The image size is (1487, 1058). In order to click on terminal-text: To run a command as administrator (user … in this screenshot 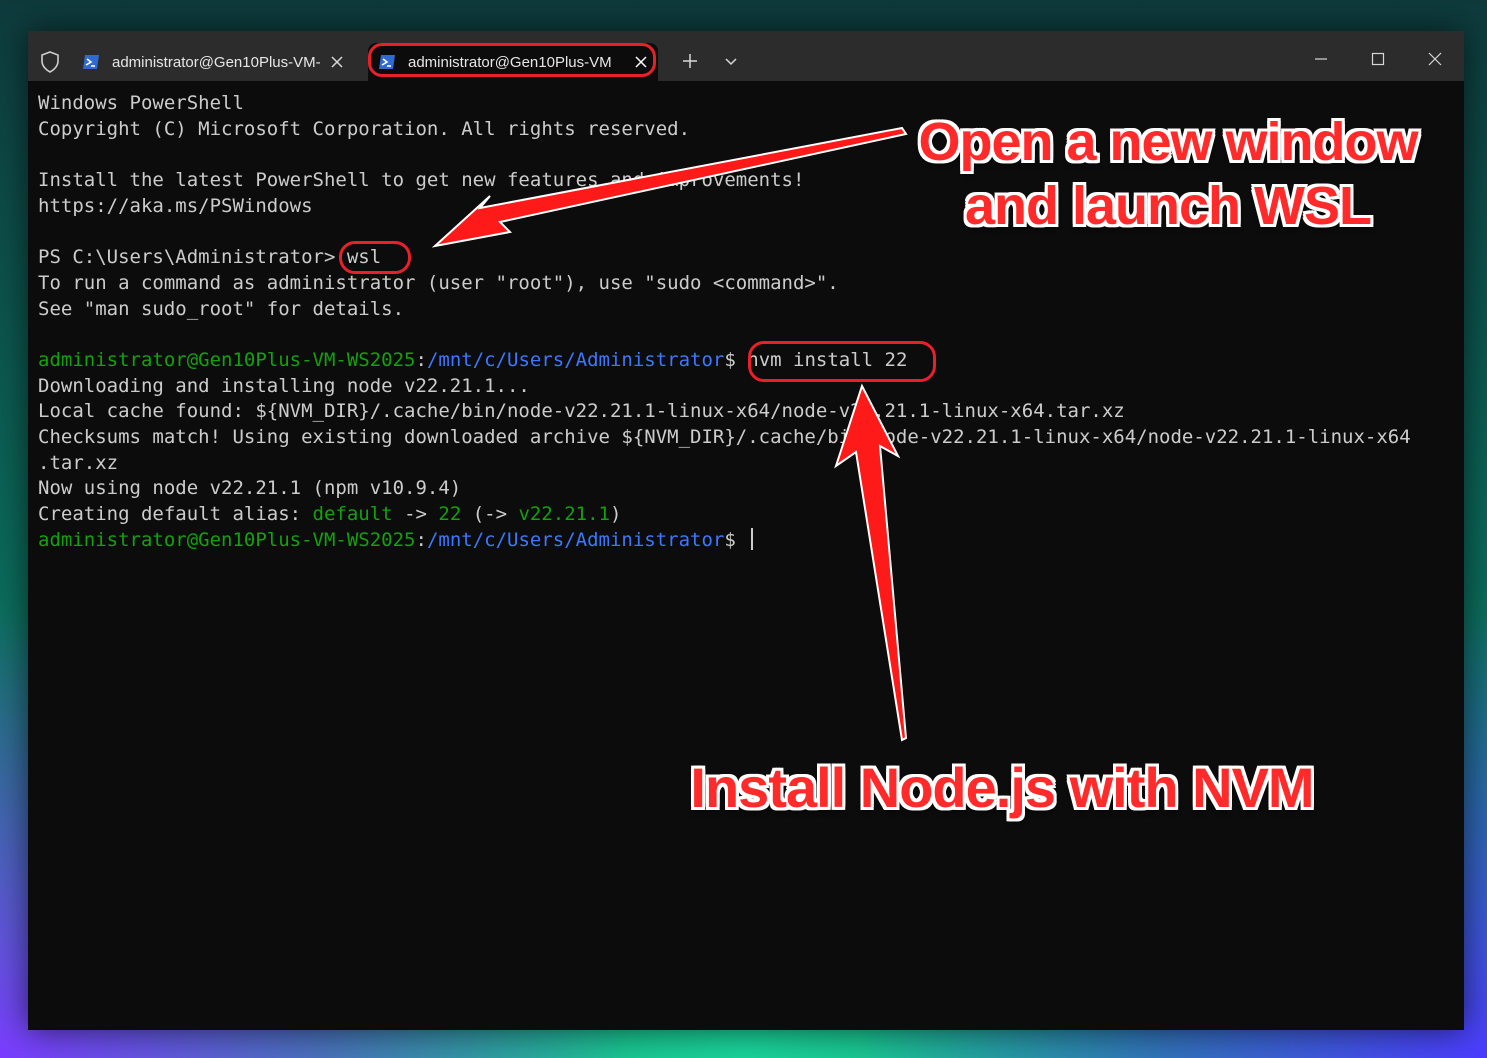, I will do `click(438, 282)`.